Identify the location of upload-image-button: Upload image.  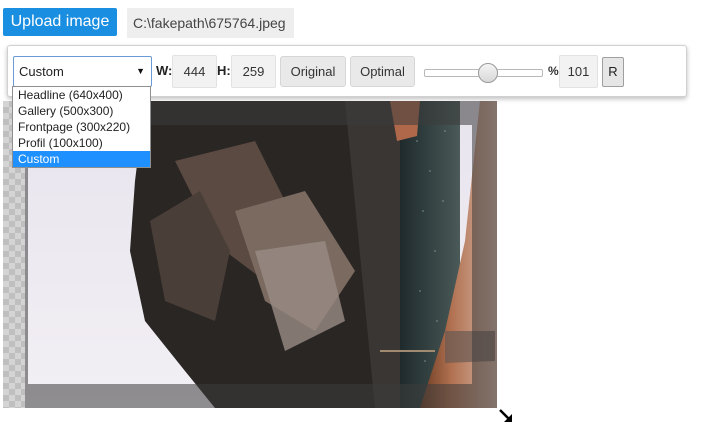
(60, 22).